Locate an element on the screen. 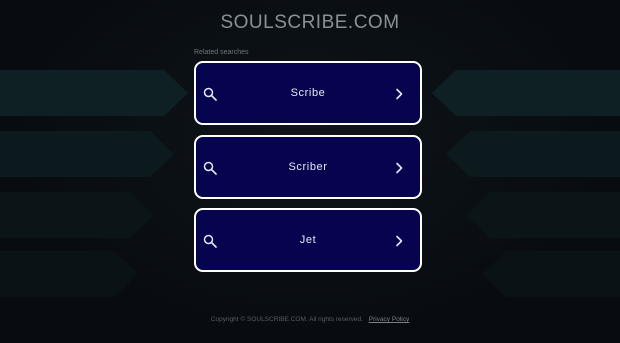 The width and height of the screenshot is (620, 343). related-search-button-scriber: Scriber is located at coordinates (308, 167).